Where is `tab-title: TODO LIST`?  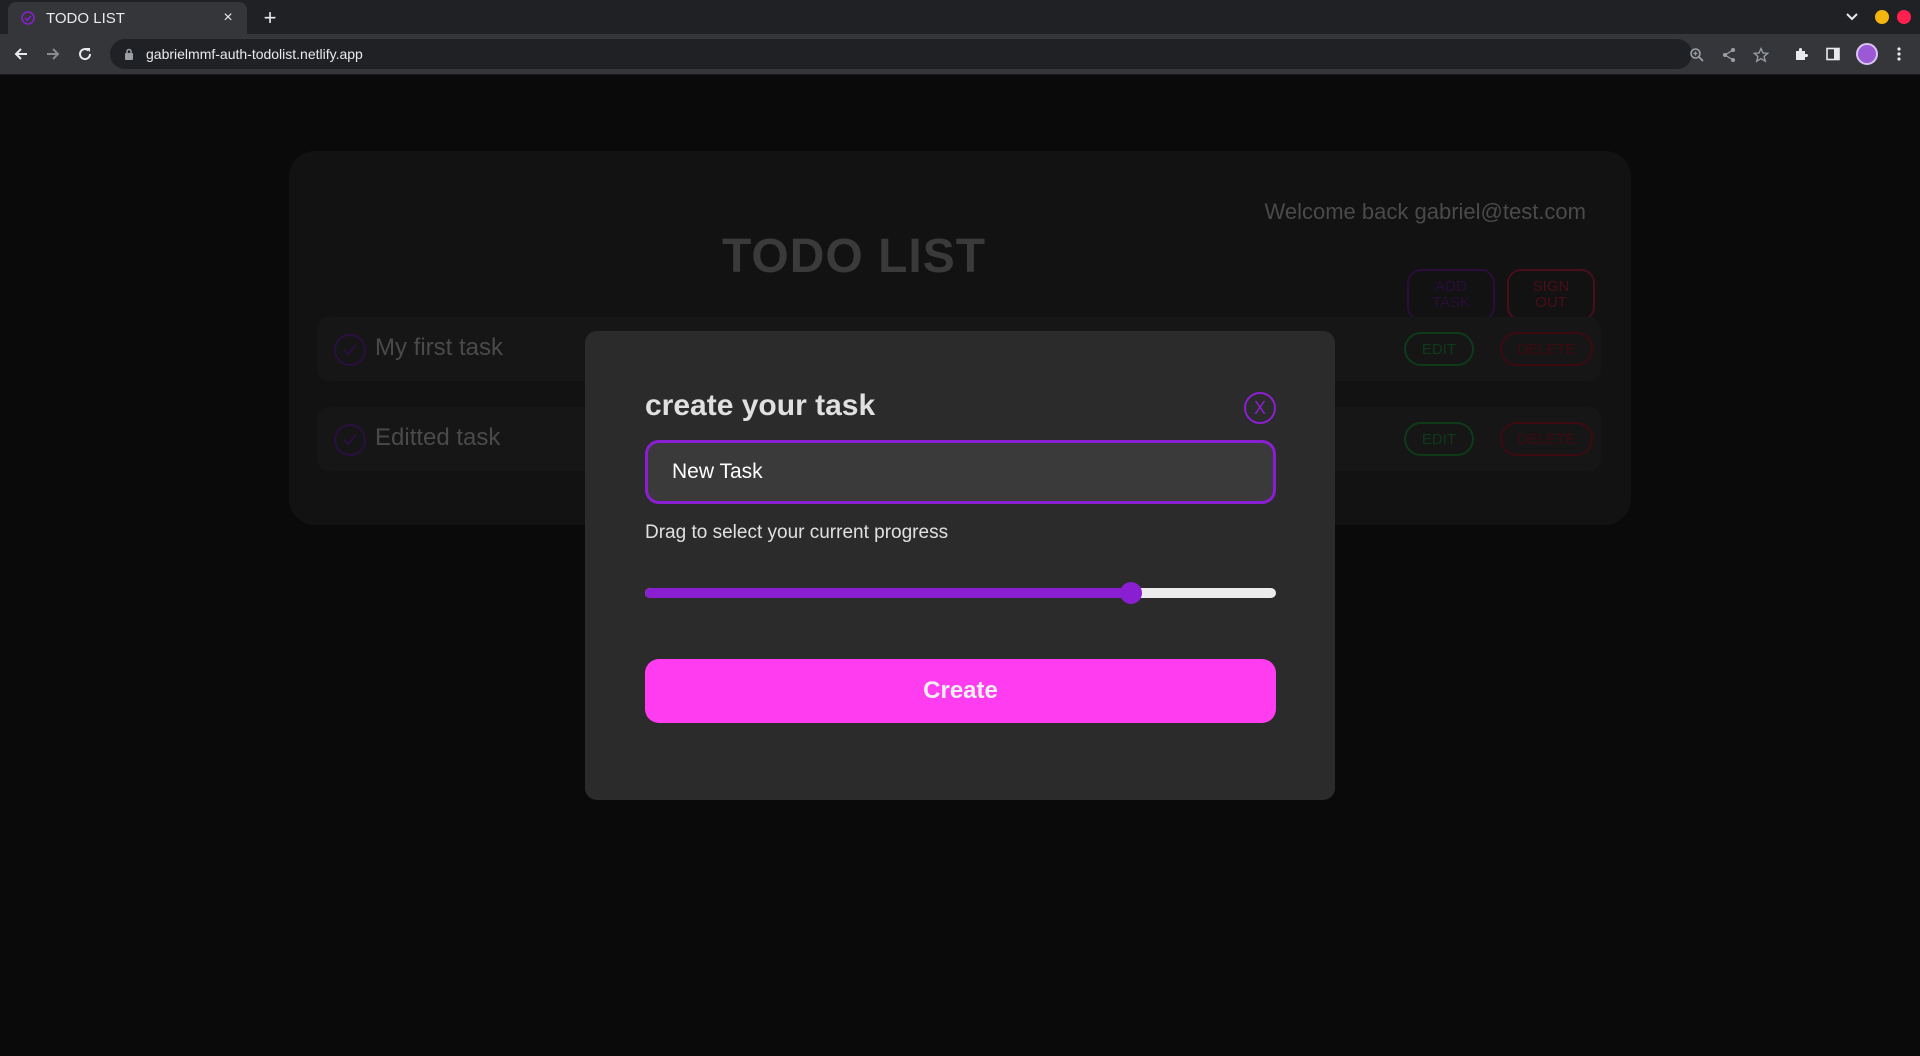
tab-title: TODO LIST is located at coordinates (85, 18).